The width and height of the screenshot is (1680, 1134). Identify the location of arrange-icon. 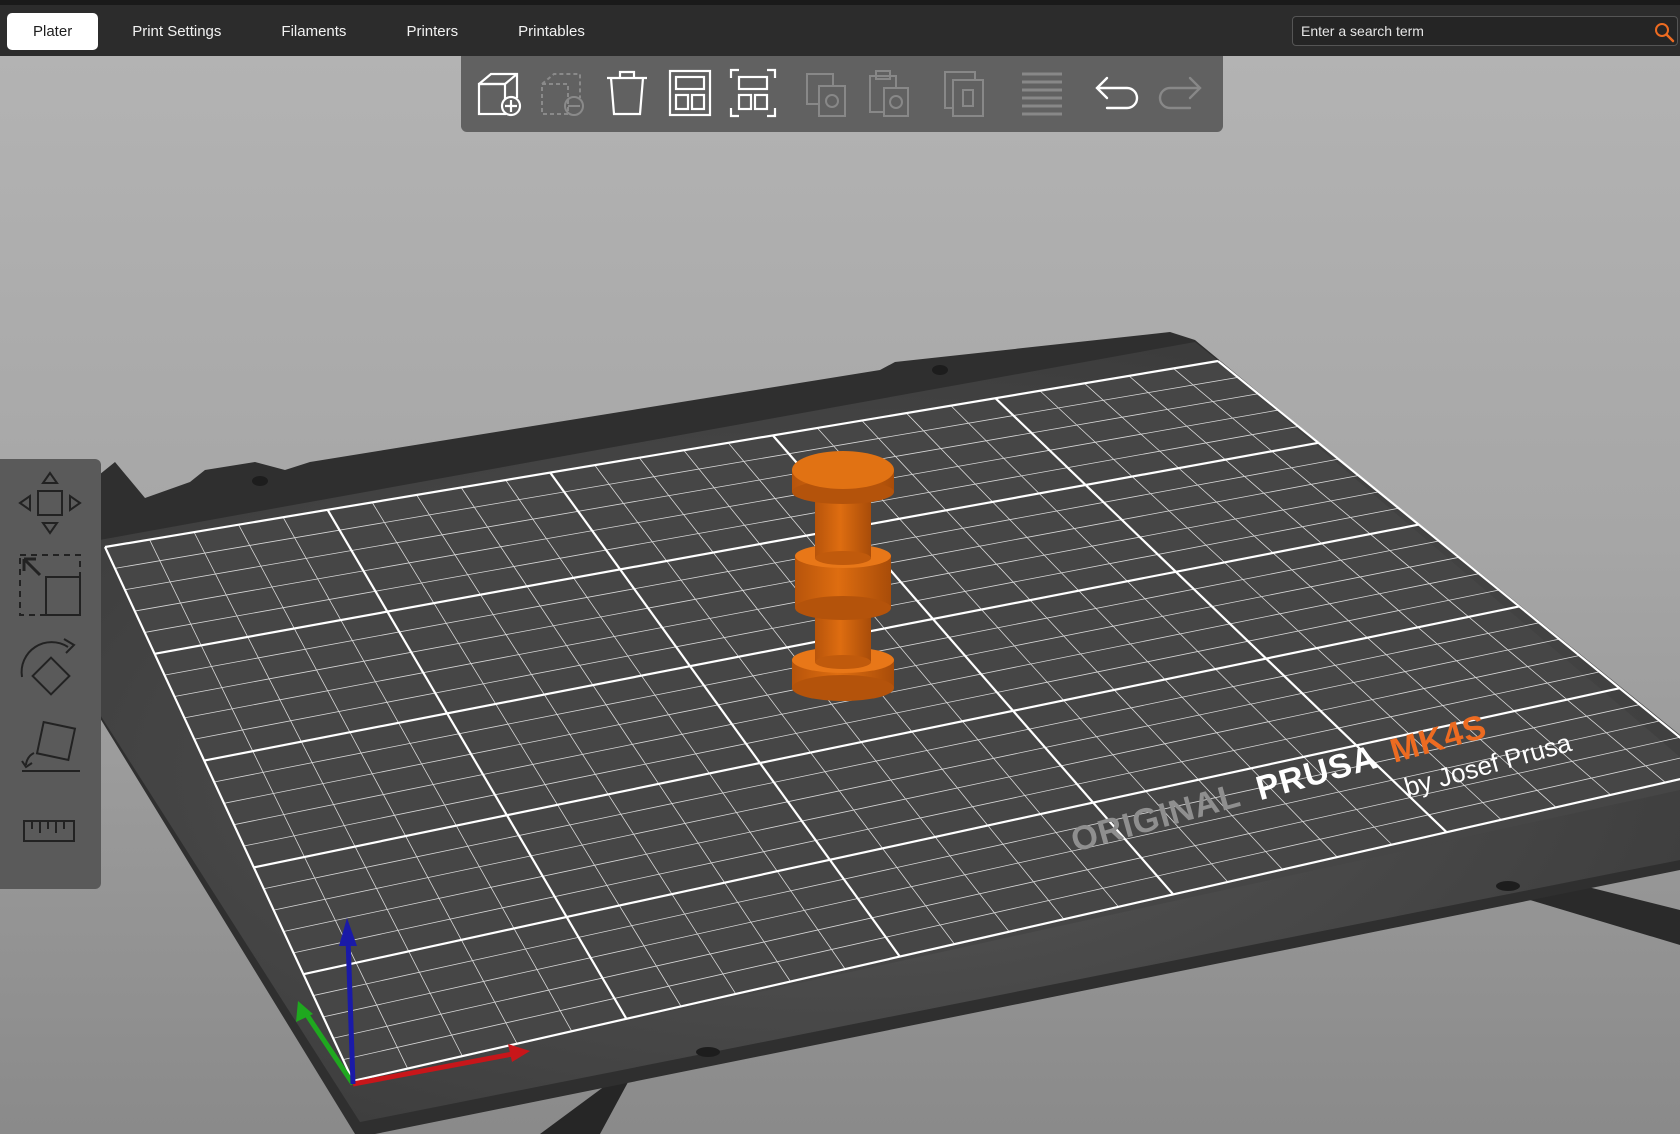
(690, 93).